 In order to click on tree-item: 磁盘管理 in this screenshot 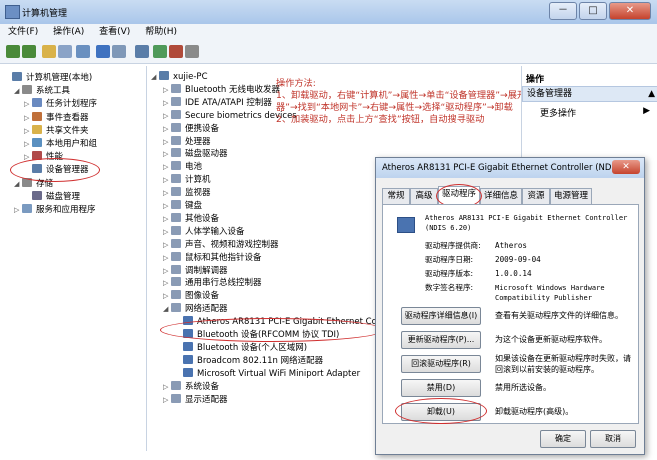, I will do `click(52, 197)`.